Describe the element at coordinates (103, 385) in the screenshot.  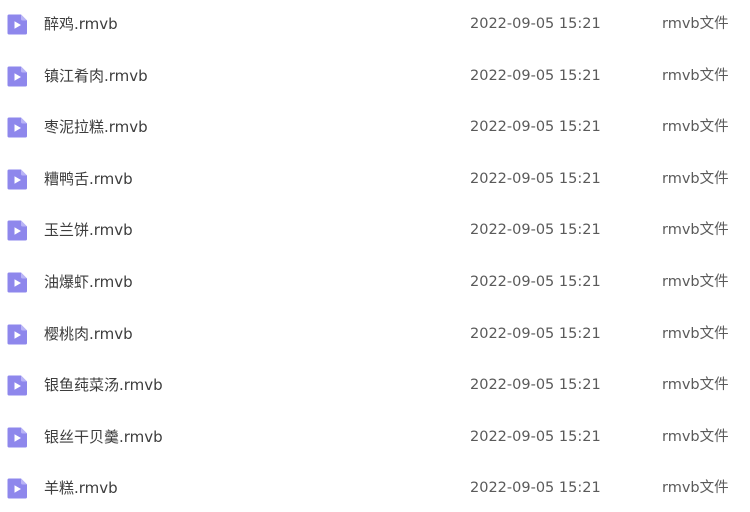
I see `file-name: 银鱼莼菜汤.rmvb` at that location.